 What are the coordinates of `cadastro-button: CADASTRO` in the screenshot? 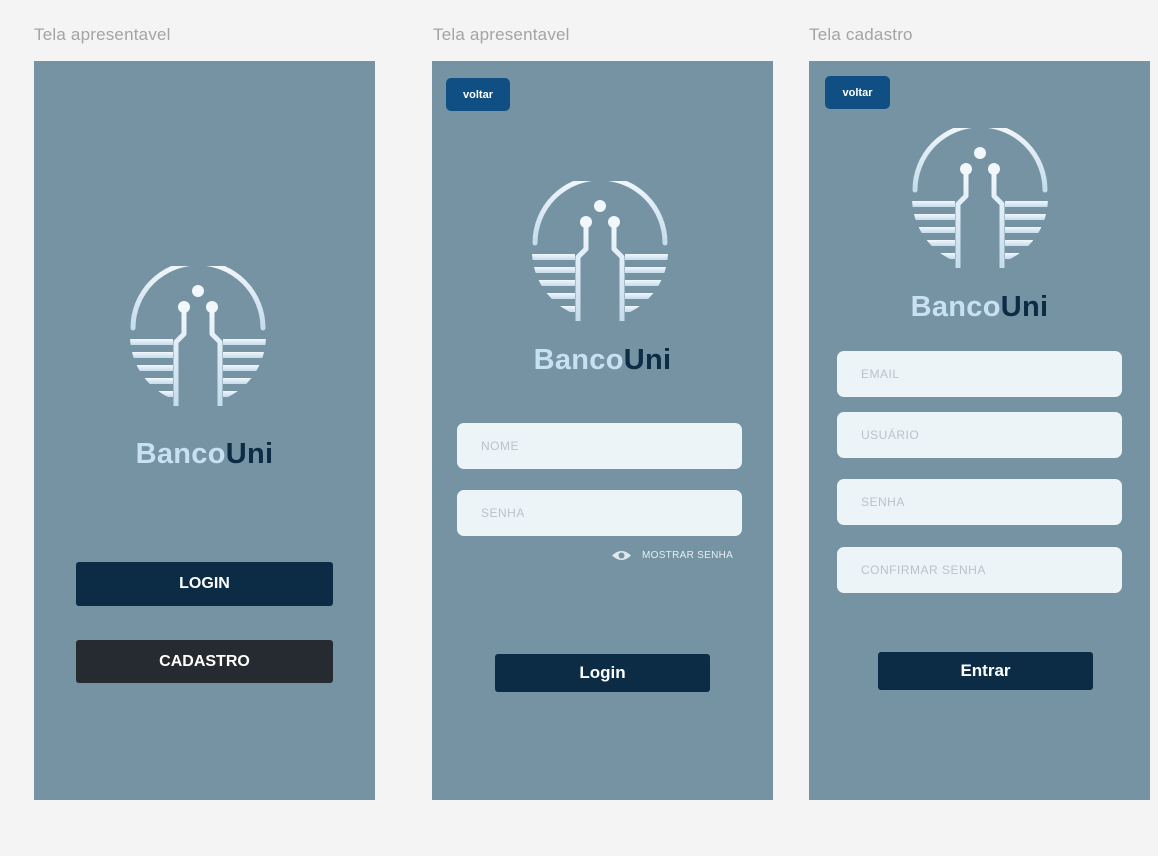 It's located at (204, 661).